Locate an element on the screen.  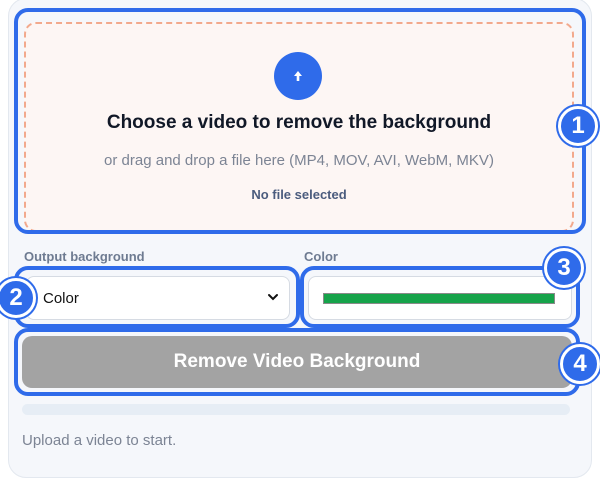
status-text: Upload a video to start. is located at coordinates (99, 440).